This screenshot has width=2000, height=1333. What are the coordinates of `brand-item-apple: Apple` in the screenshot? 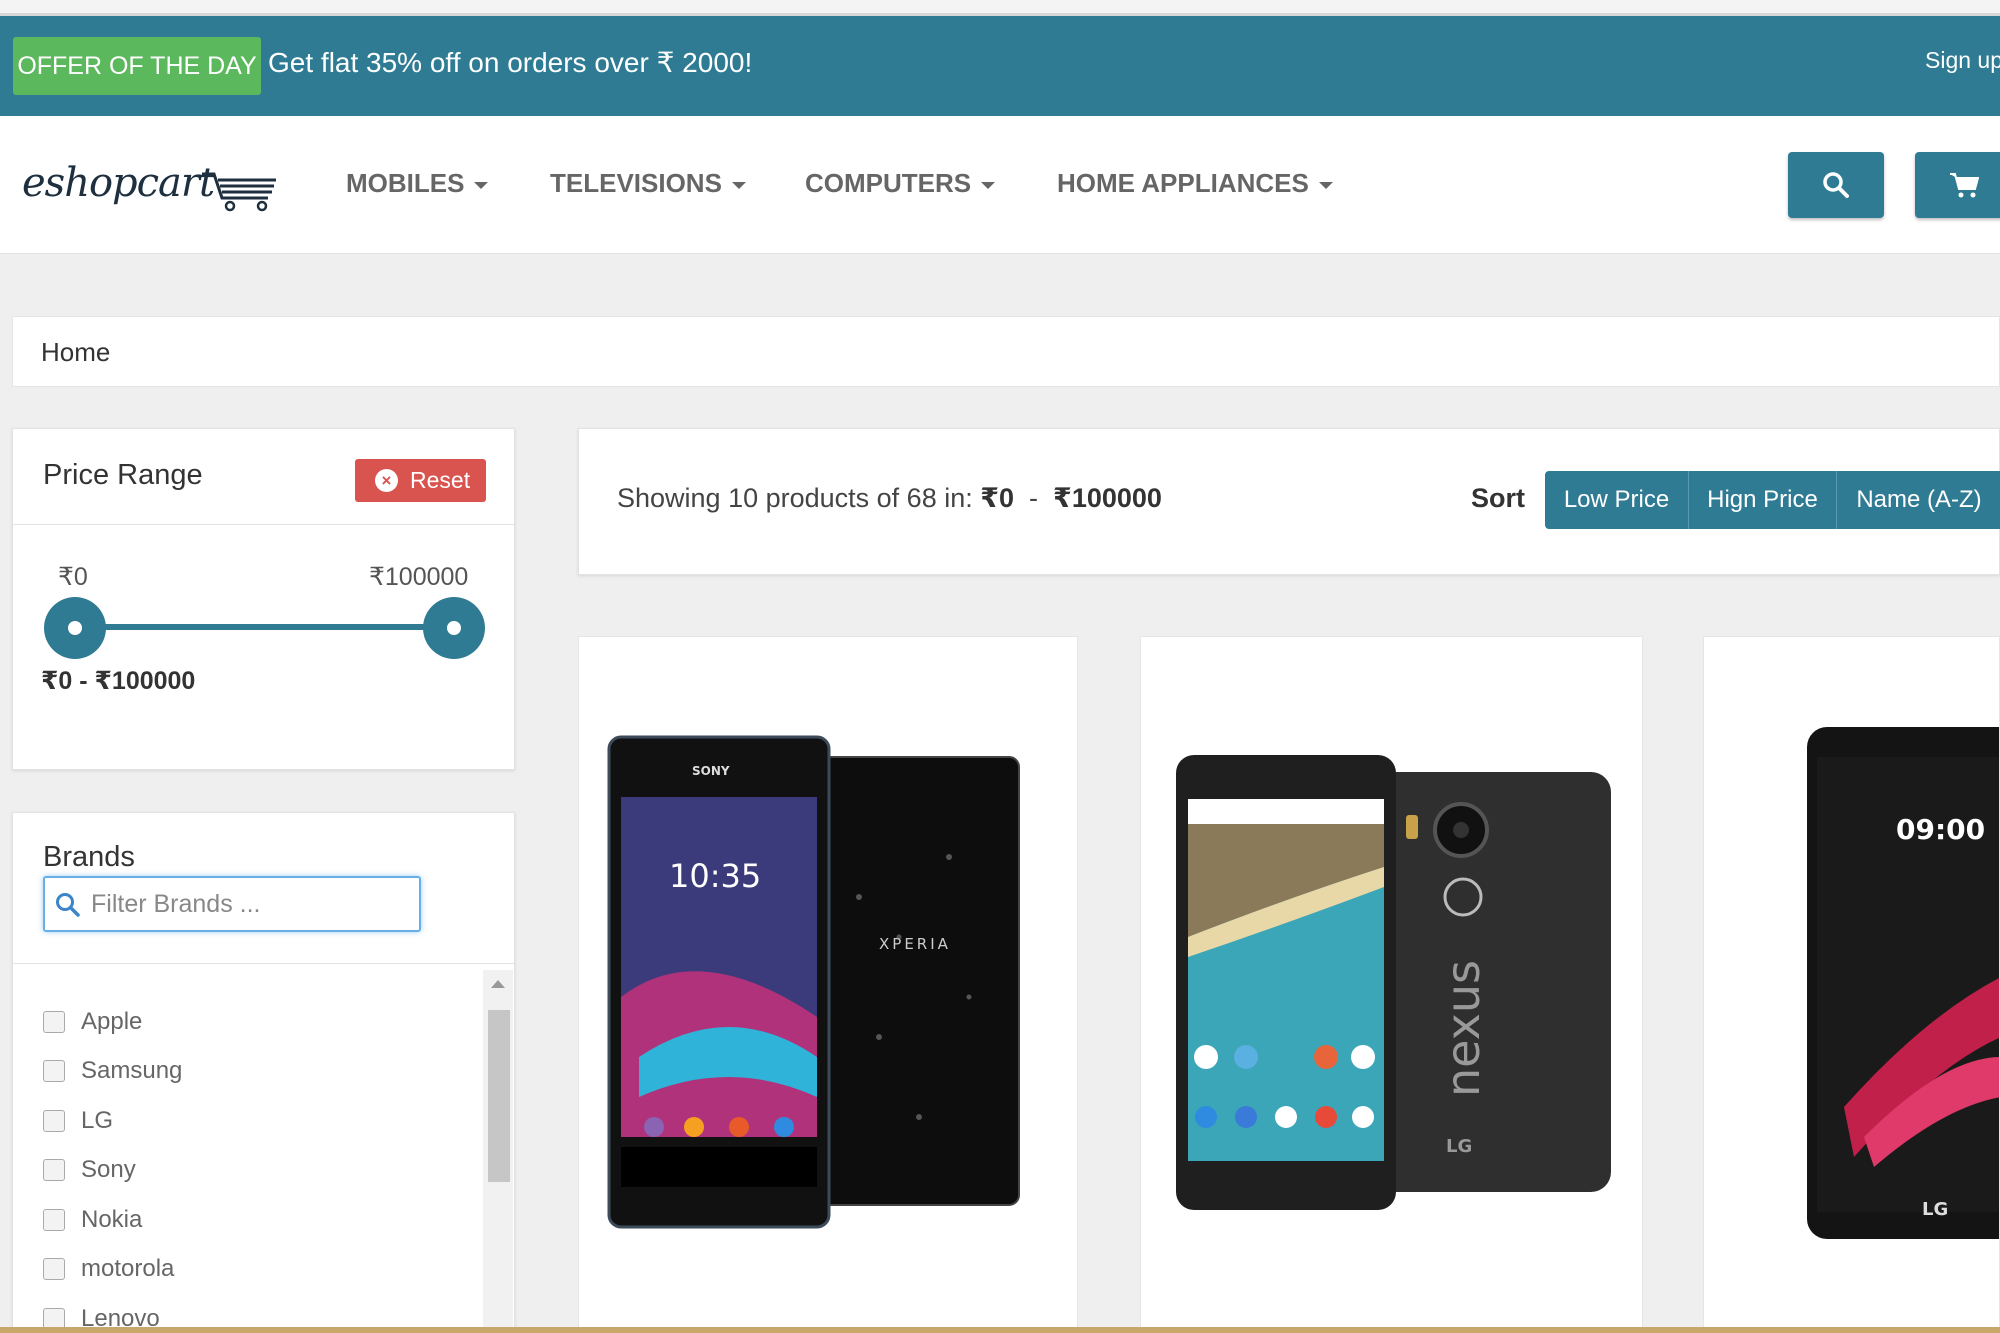 It's located at (168, 1023).